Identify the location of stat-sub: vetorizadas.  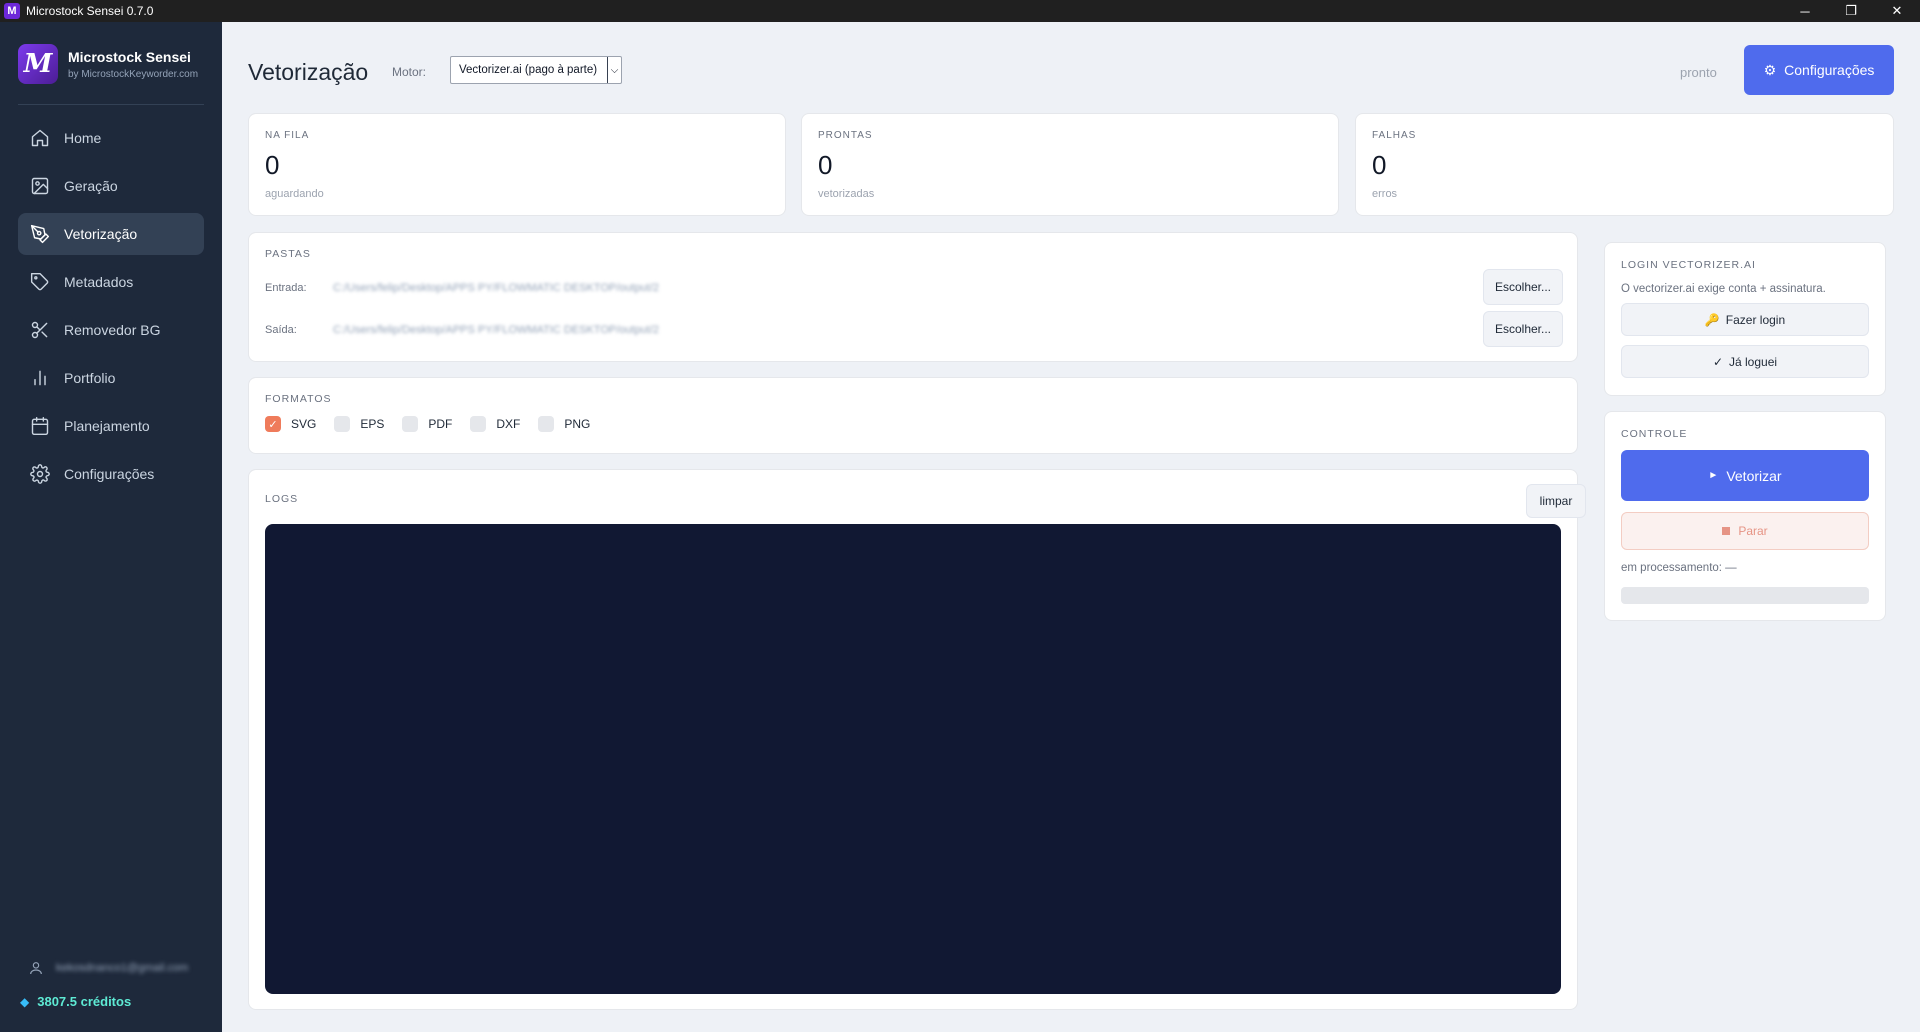
(846, 194).